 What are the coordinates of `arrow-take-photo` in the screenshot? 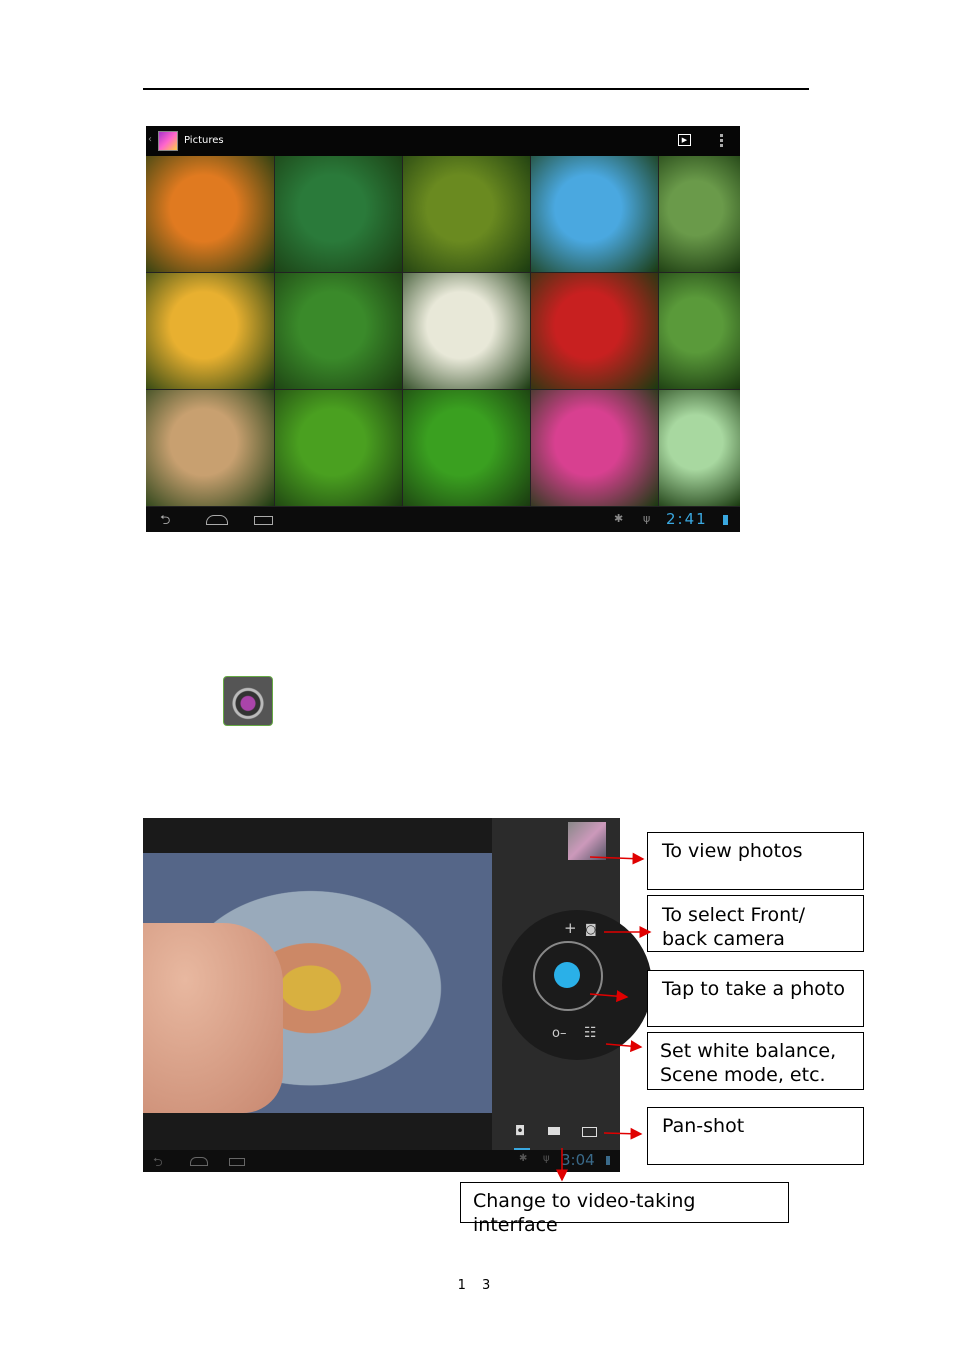 It's located at (609, 996).